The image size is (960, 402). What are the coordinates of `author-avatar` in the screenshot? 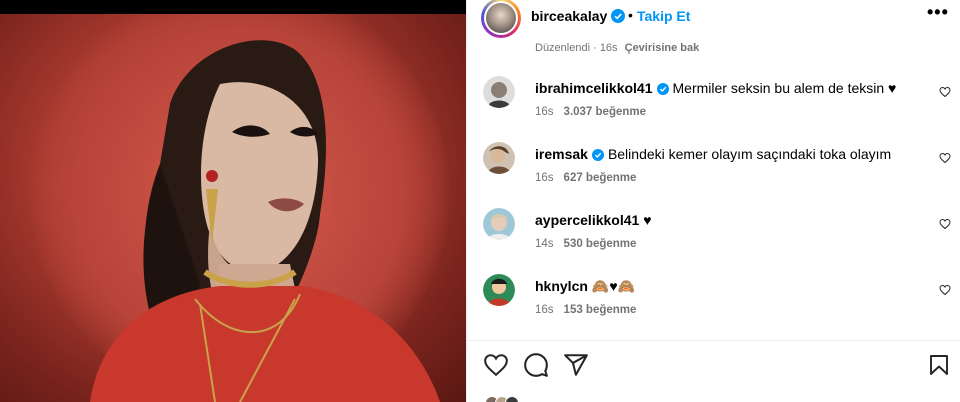 It's located at (501, 19).